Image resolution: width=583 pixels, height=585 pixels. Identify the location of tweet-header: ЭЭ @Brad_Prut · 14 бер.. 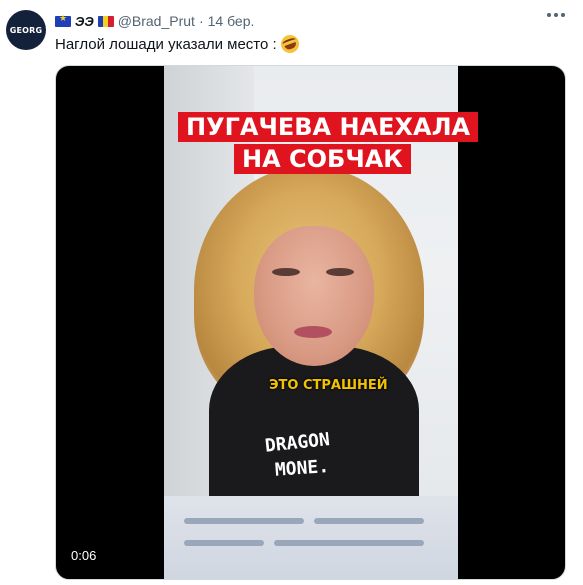
(154, 21).